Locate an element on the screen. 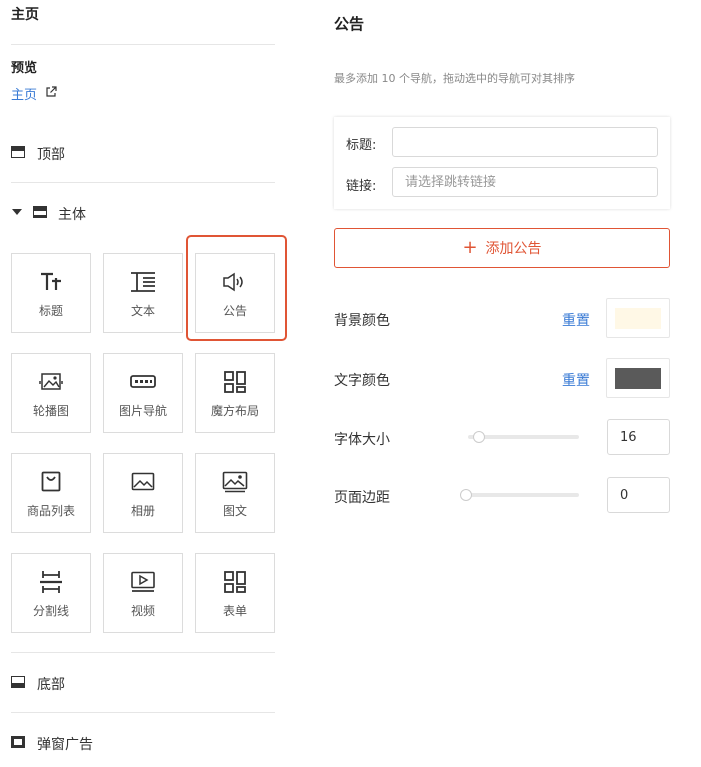 Image resolution: width=701 pixels, height=767 pixels. hint-text: 最多添加 10 个导航，拖动选中的导航可对其排序 is located at coordinates (454, 78).